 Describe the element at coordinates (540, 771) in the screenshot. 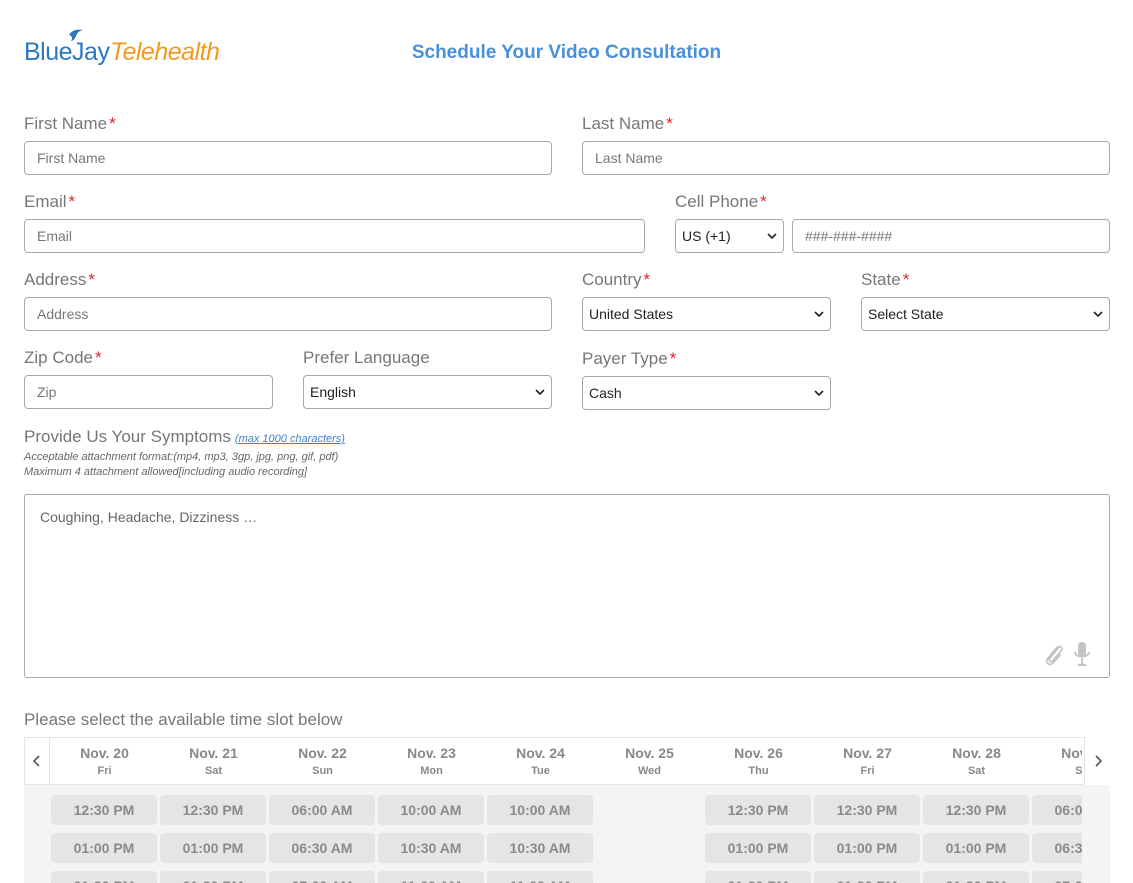

I see `day-weekday: Tue` at that location.